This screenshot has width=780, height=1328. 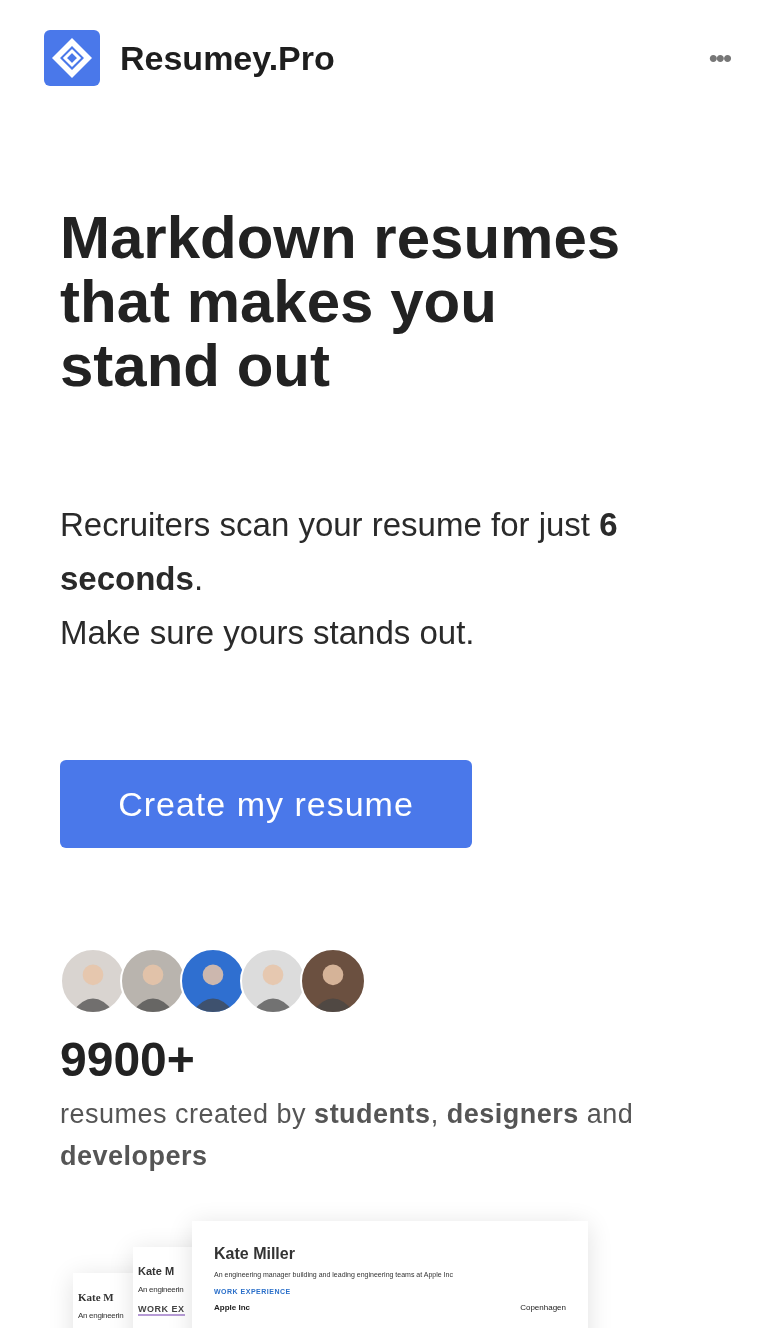 I want to click on section-heading: WORK EX, so click(x=161, y=1310).